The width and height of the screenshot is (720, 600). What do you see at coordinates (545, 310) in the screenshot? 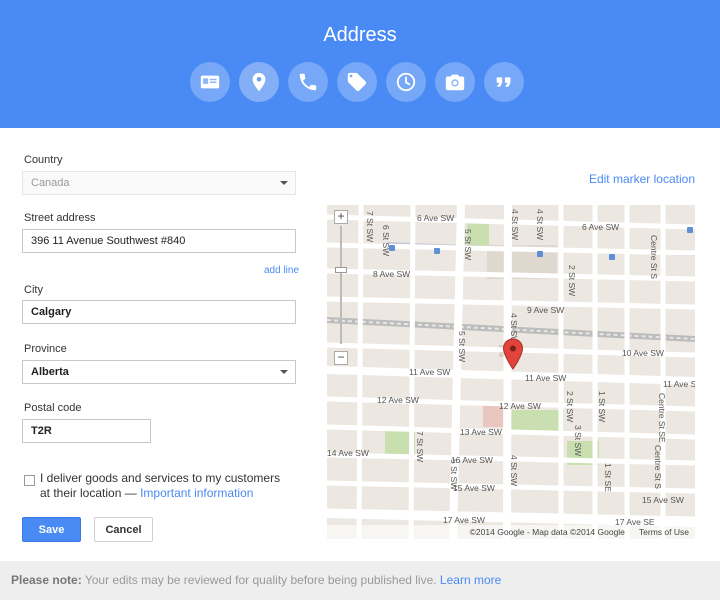
I see `map-label: 9 Ave SW` at bounding box center [545, 310].